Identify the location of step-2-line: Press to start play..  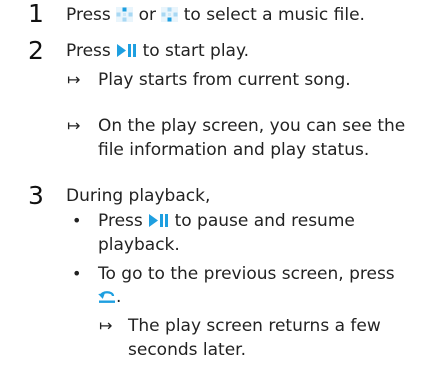
(157, 51).